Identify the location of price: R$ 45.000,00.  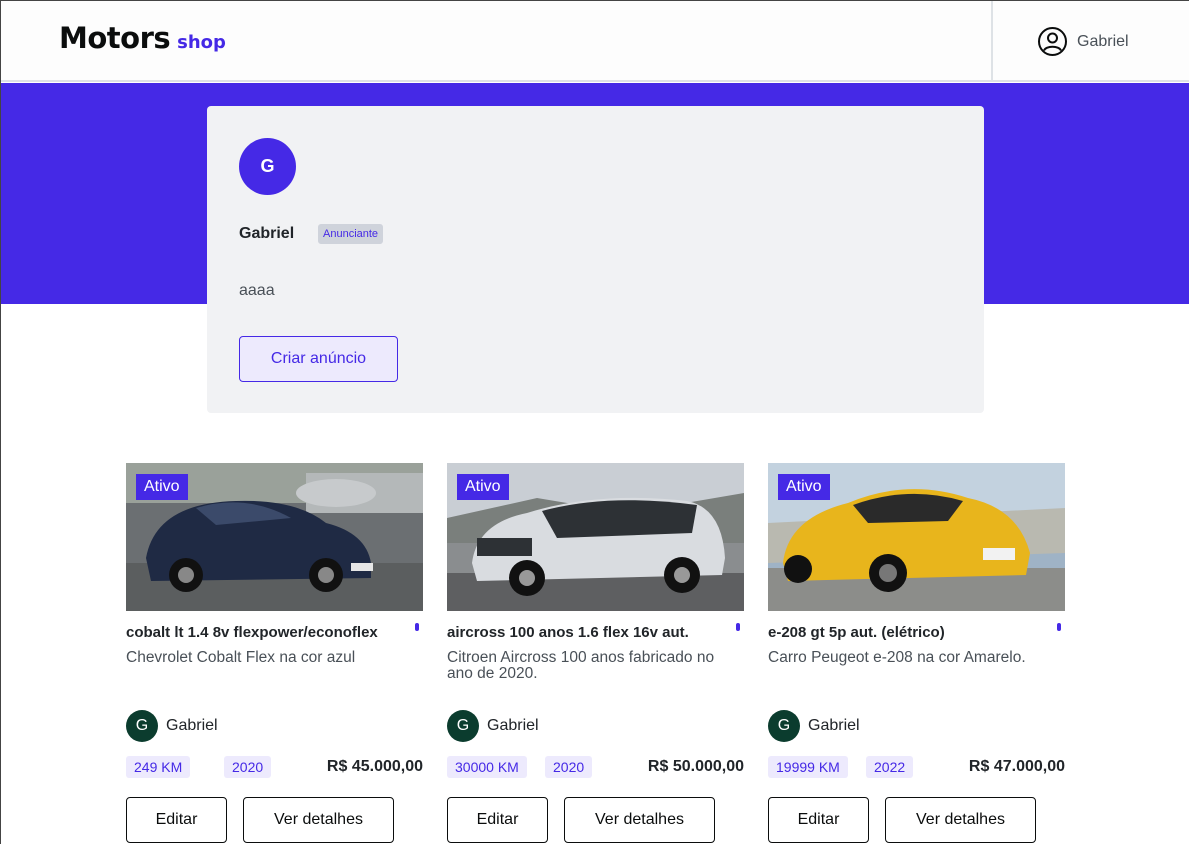
(374, 766).